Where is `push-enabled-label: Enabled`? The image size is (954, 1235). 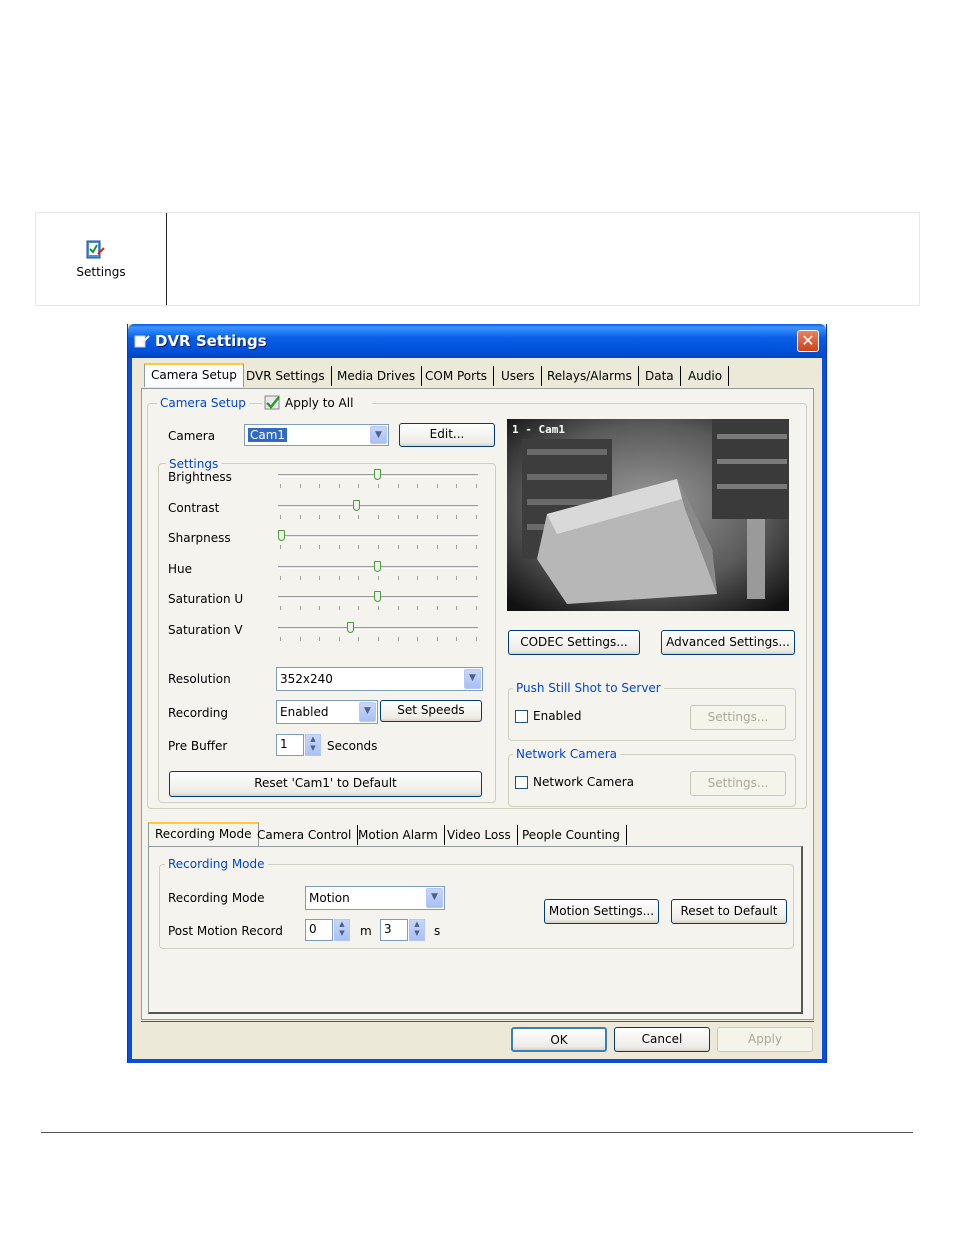
push-enabled-label: Enabled is located at coordinates (557, 716).